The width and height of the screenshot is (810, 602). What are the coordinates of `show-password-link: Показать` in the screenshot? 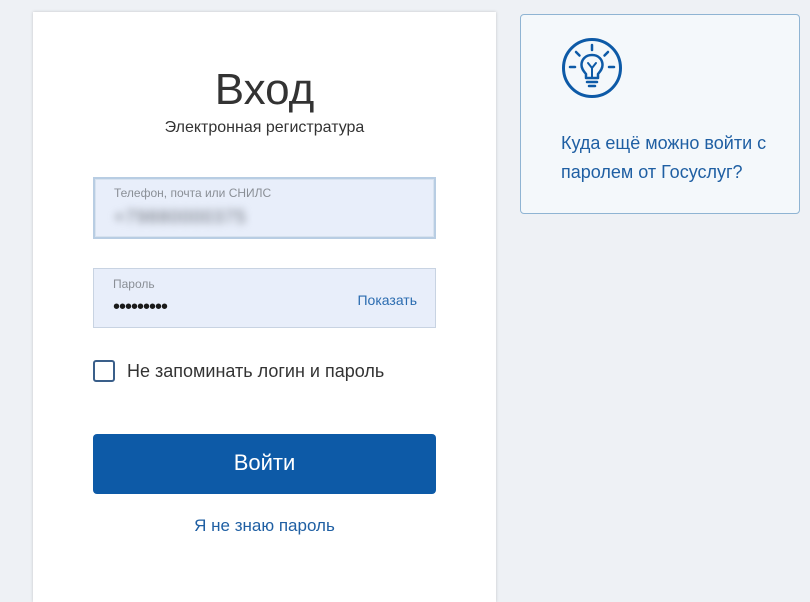 It's located at (387, 300).